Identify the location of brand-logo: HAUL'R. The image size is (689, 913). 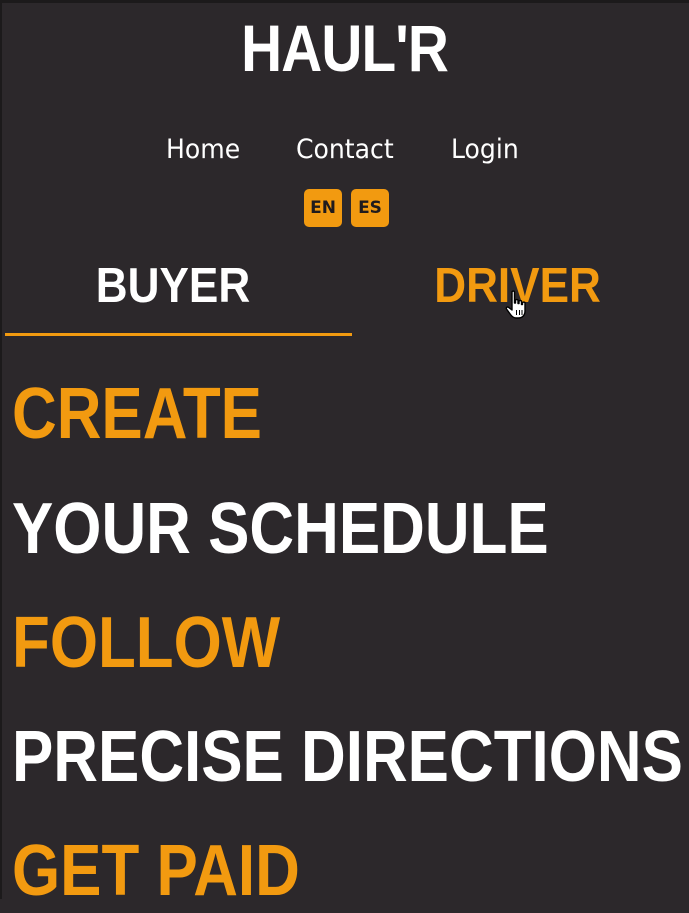
(344, 48).